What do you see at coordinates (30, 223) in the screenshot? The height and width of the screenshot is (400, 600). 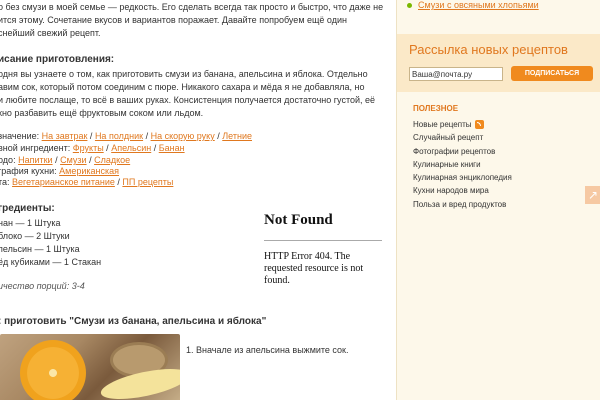 I see `ingredient-item: нан — 1 Штука` at bounding box center [30, 223].